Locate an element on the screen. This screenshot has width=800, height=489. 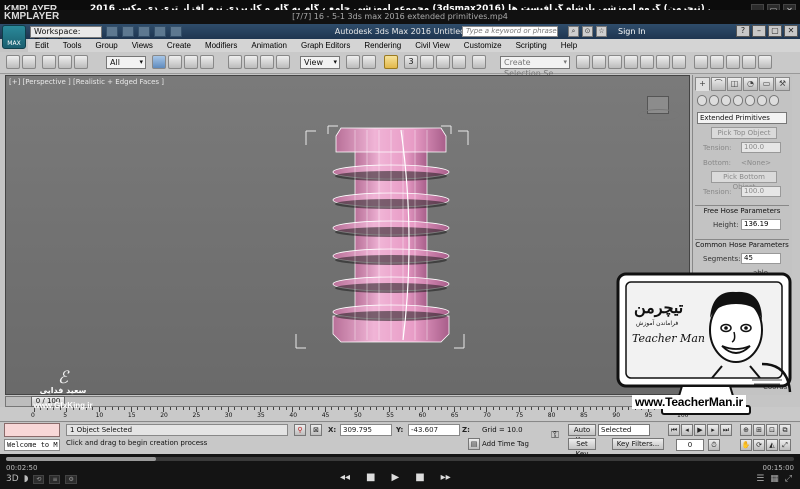
render-setup-icon is located at coordinates (717, 62).